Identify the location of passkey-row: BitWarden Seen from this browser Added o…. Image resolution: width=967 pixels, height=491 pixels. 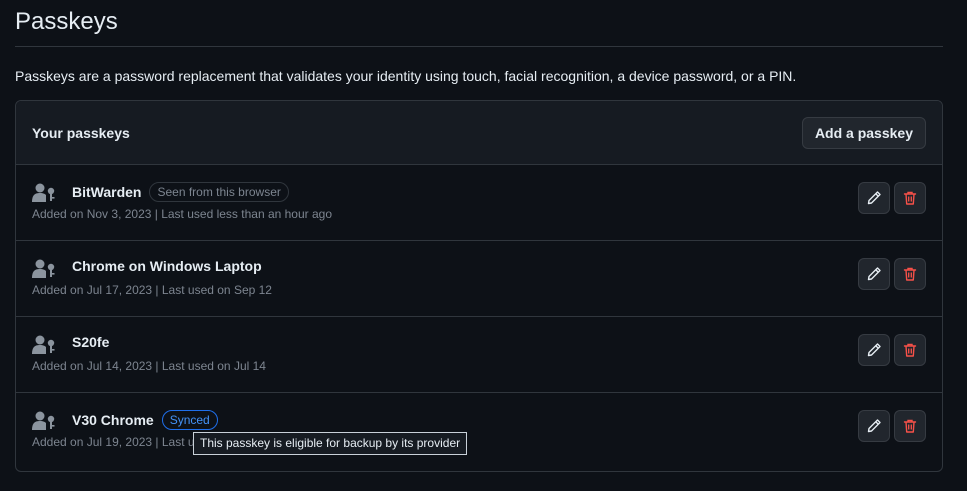
(479, 203).